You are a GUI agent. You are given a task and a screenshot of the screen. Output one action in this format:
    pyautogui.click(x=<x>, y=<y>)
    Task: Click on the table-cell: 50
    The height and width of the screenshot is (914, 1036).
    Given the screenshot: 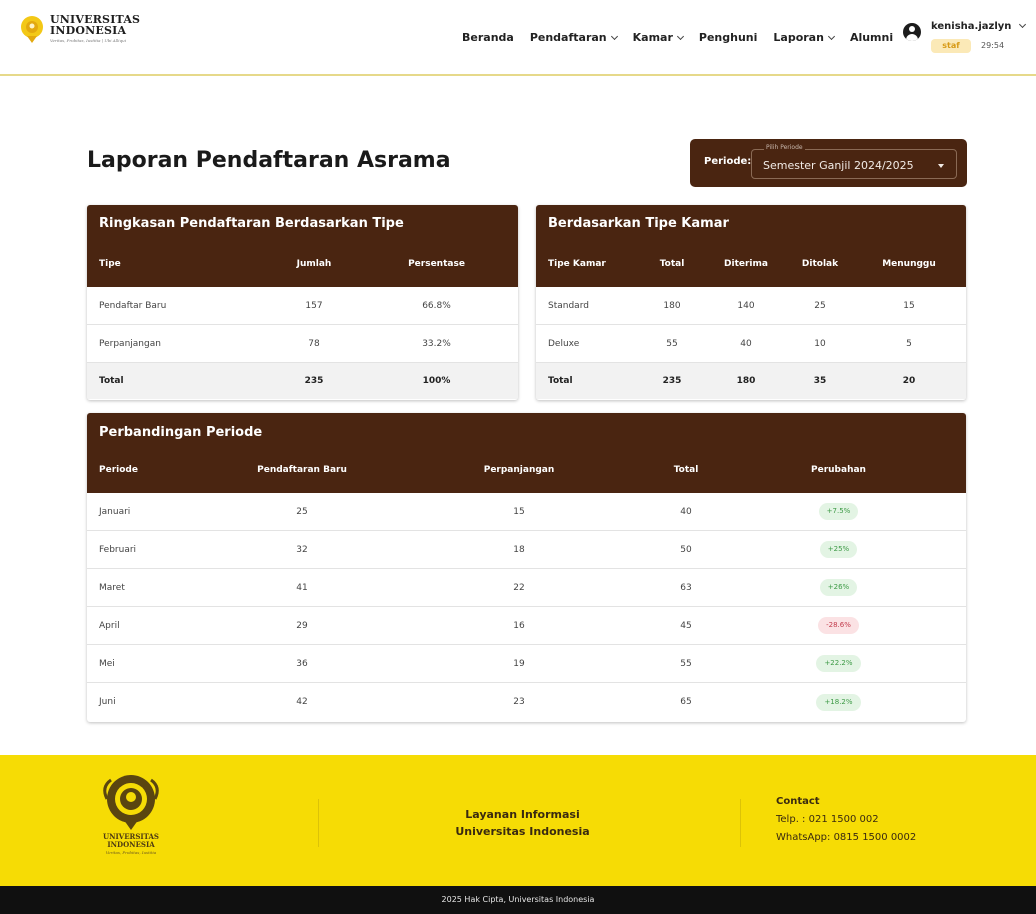 What is the action you would take?
    pyautogui.click(x=686, y=549)
    